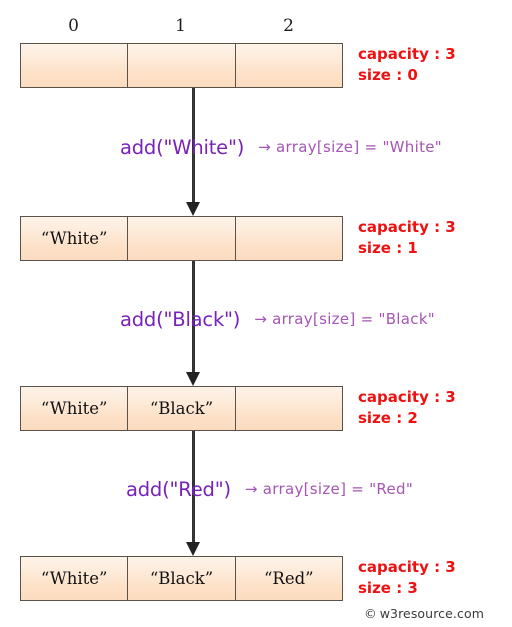  I want to click on step-add-red: add("Red") → array[size] = "Red", so click(269, 489).